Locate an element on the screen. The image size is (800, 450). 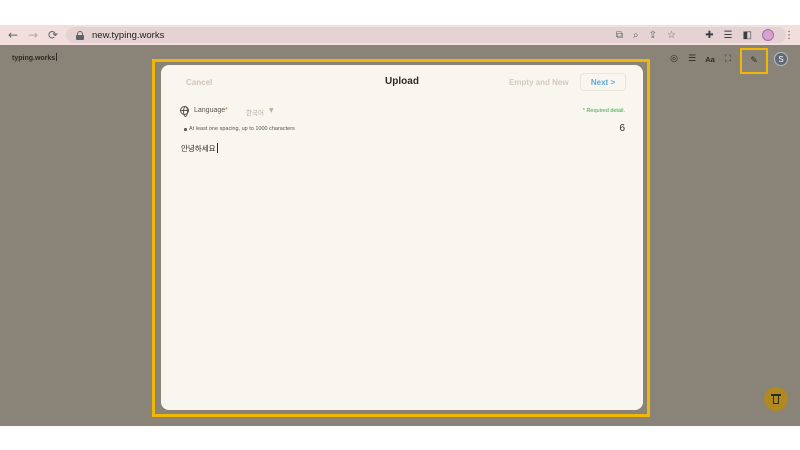
language-label: Language* is located at coordinates (211, 110).